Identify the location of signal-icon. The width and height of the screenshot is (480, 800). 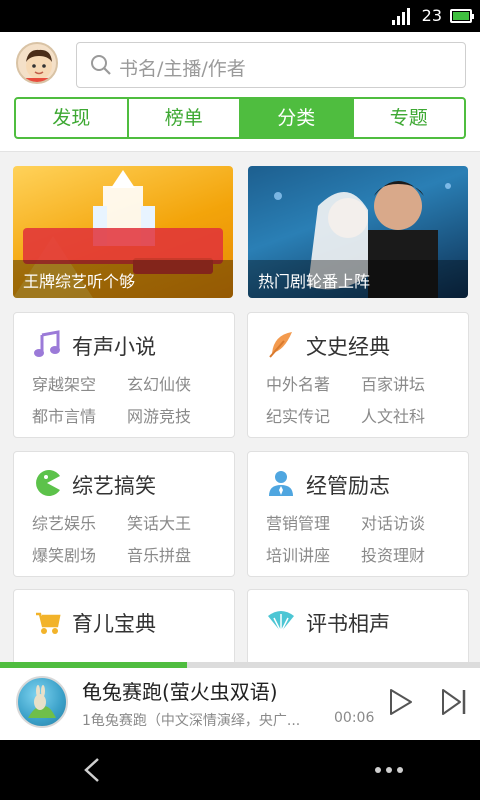
(402, 16).